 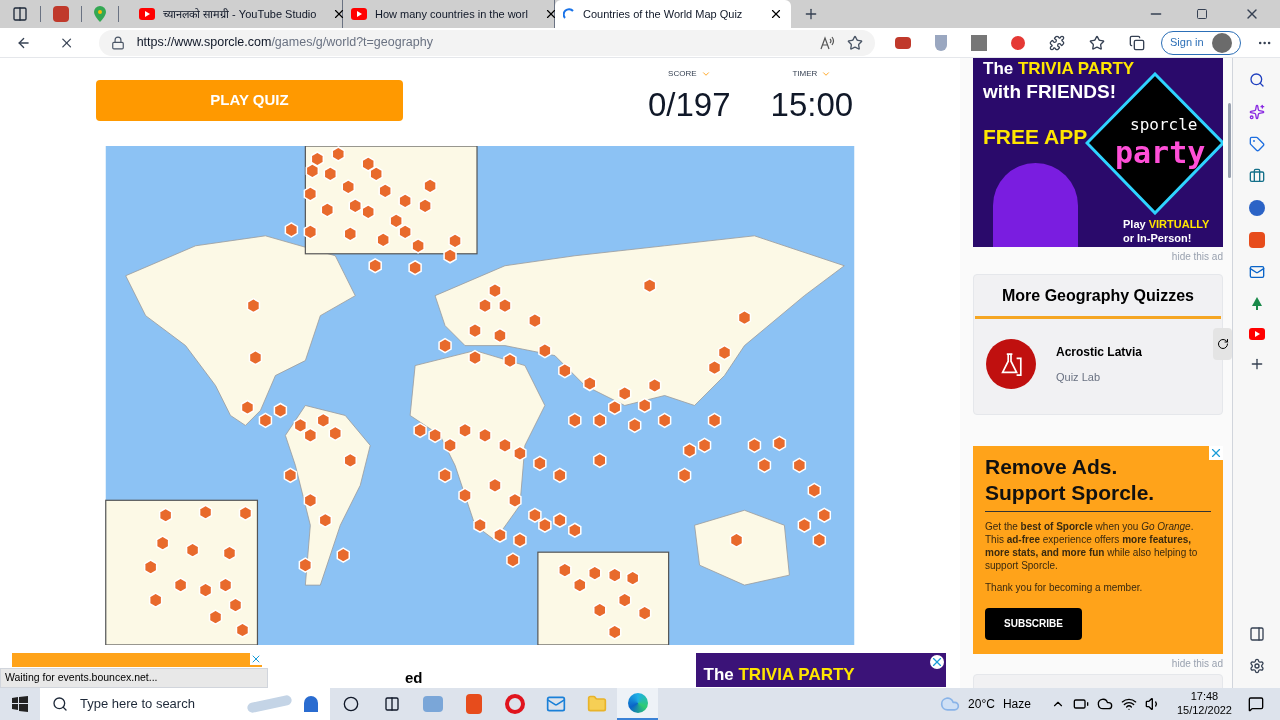 I want to click on ad-text: Thank you for becoming a member., so click(x=1064, y=587).